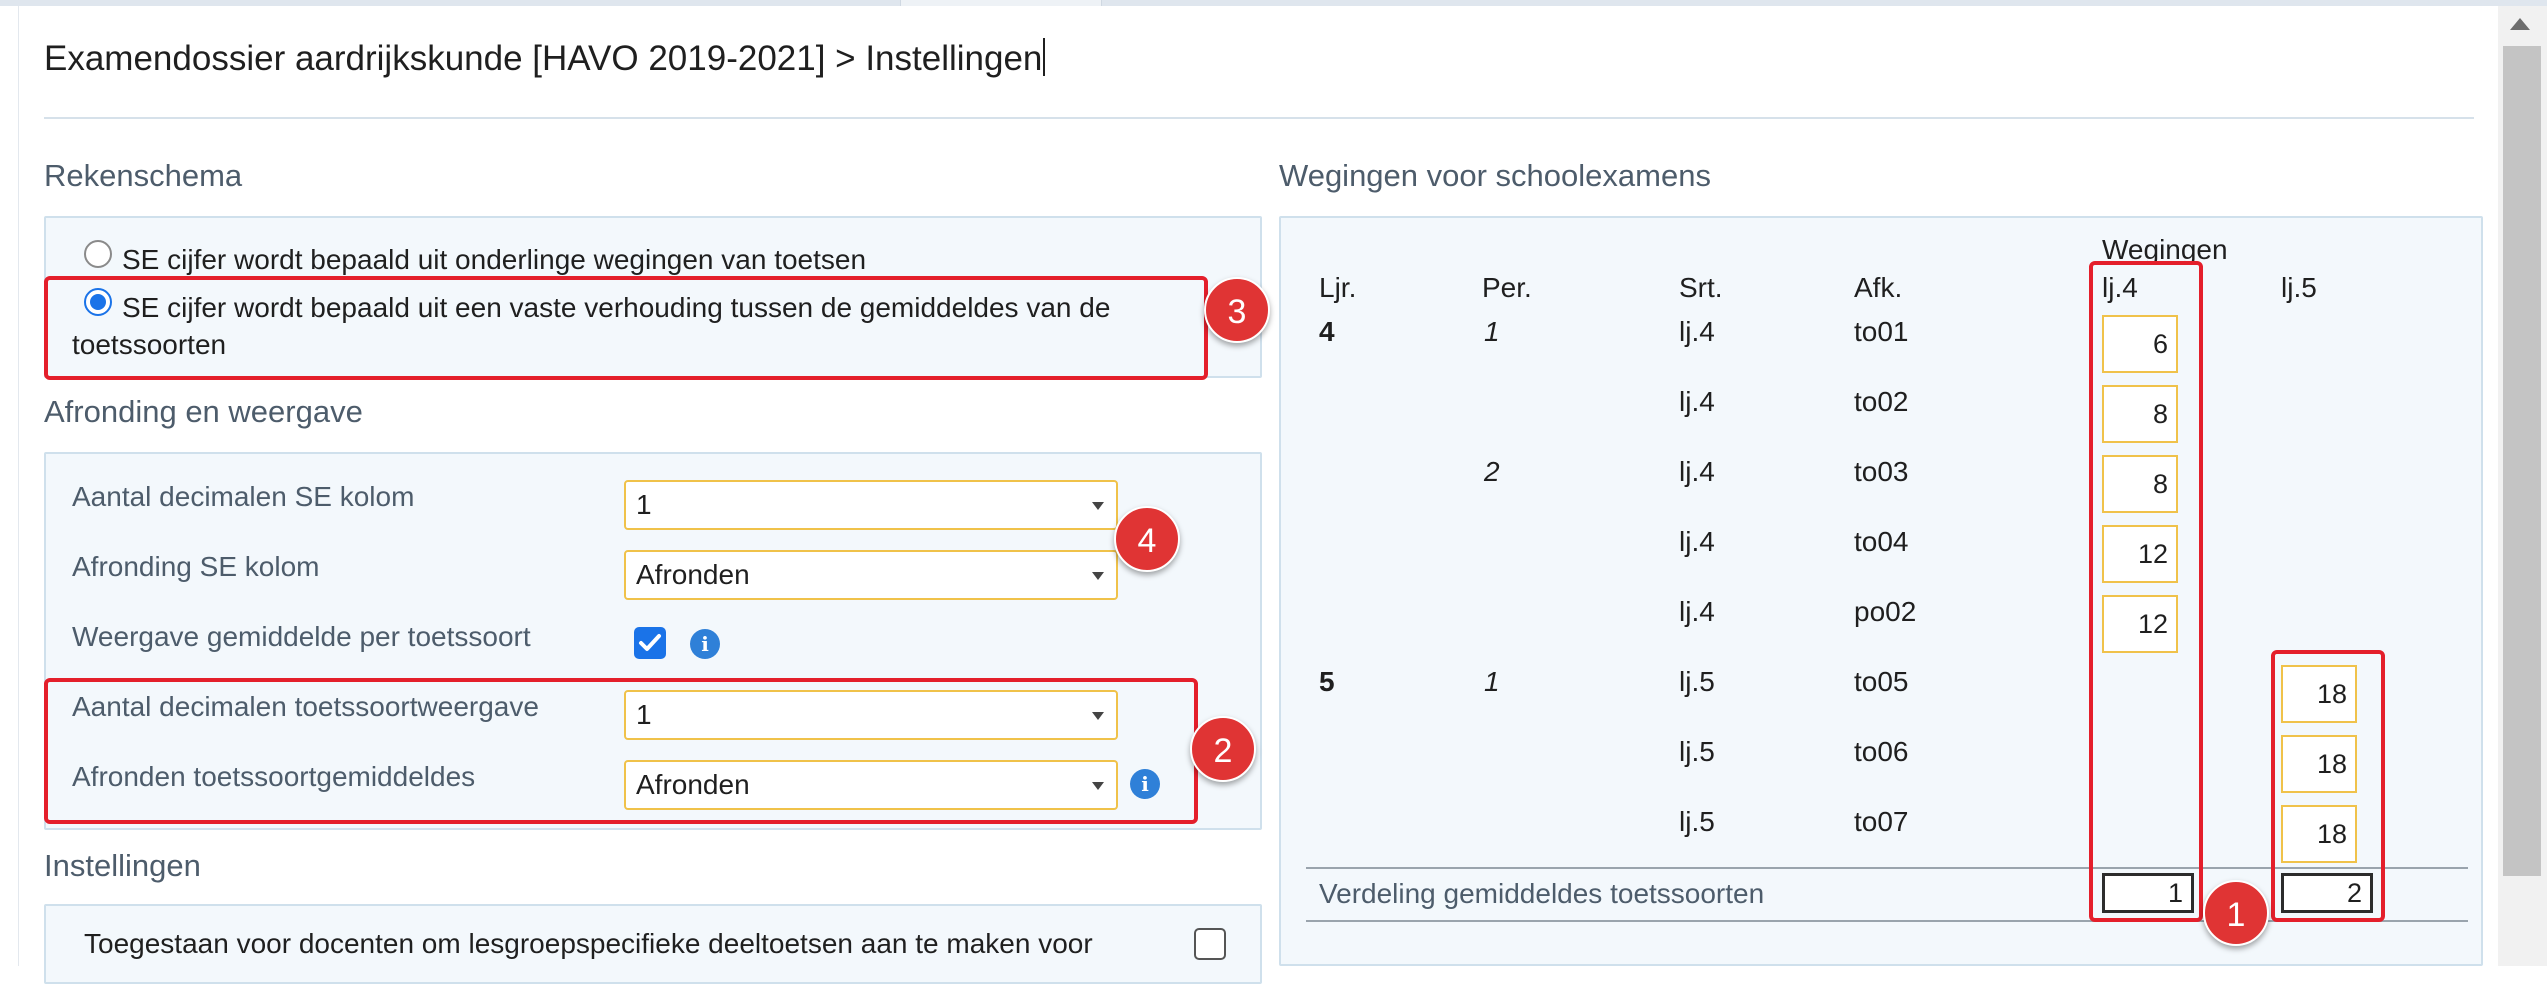 The image size is (2547, 984). What do you see at coordinates (203, 411) in the screenshot?
I see `afronding-heading: Afronding en weergave` at bounding box center [203, 411].